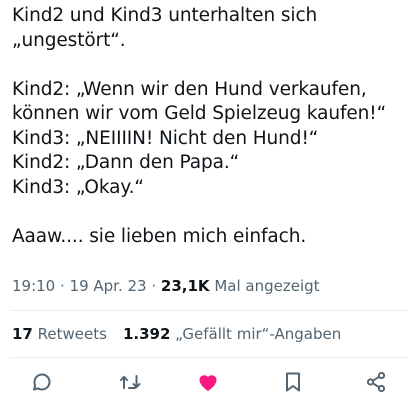  Describe the element at coordinates (165, 138) in the screenshot. I see `tweet-line: Kind3: „NEIIIIN! Nicht den Hund!“` at that location.